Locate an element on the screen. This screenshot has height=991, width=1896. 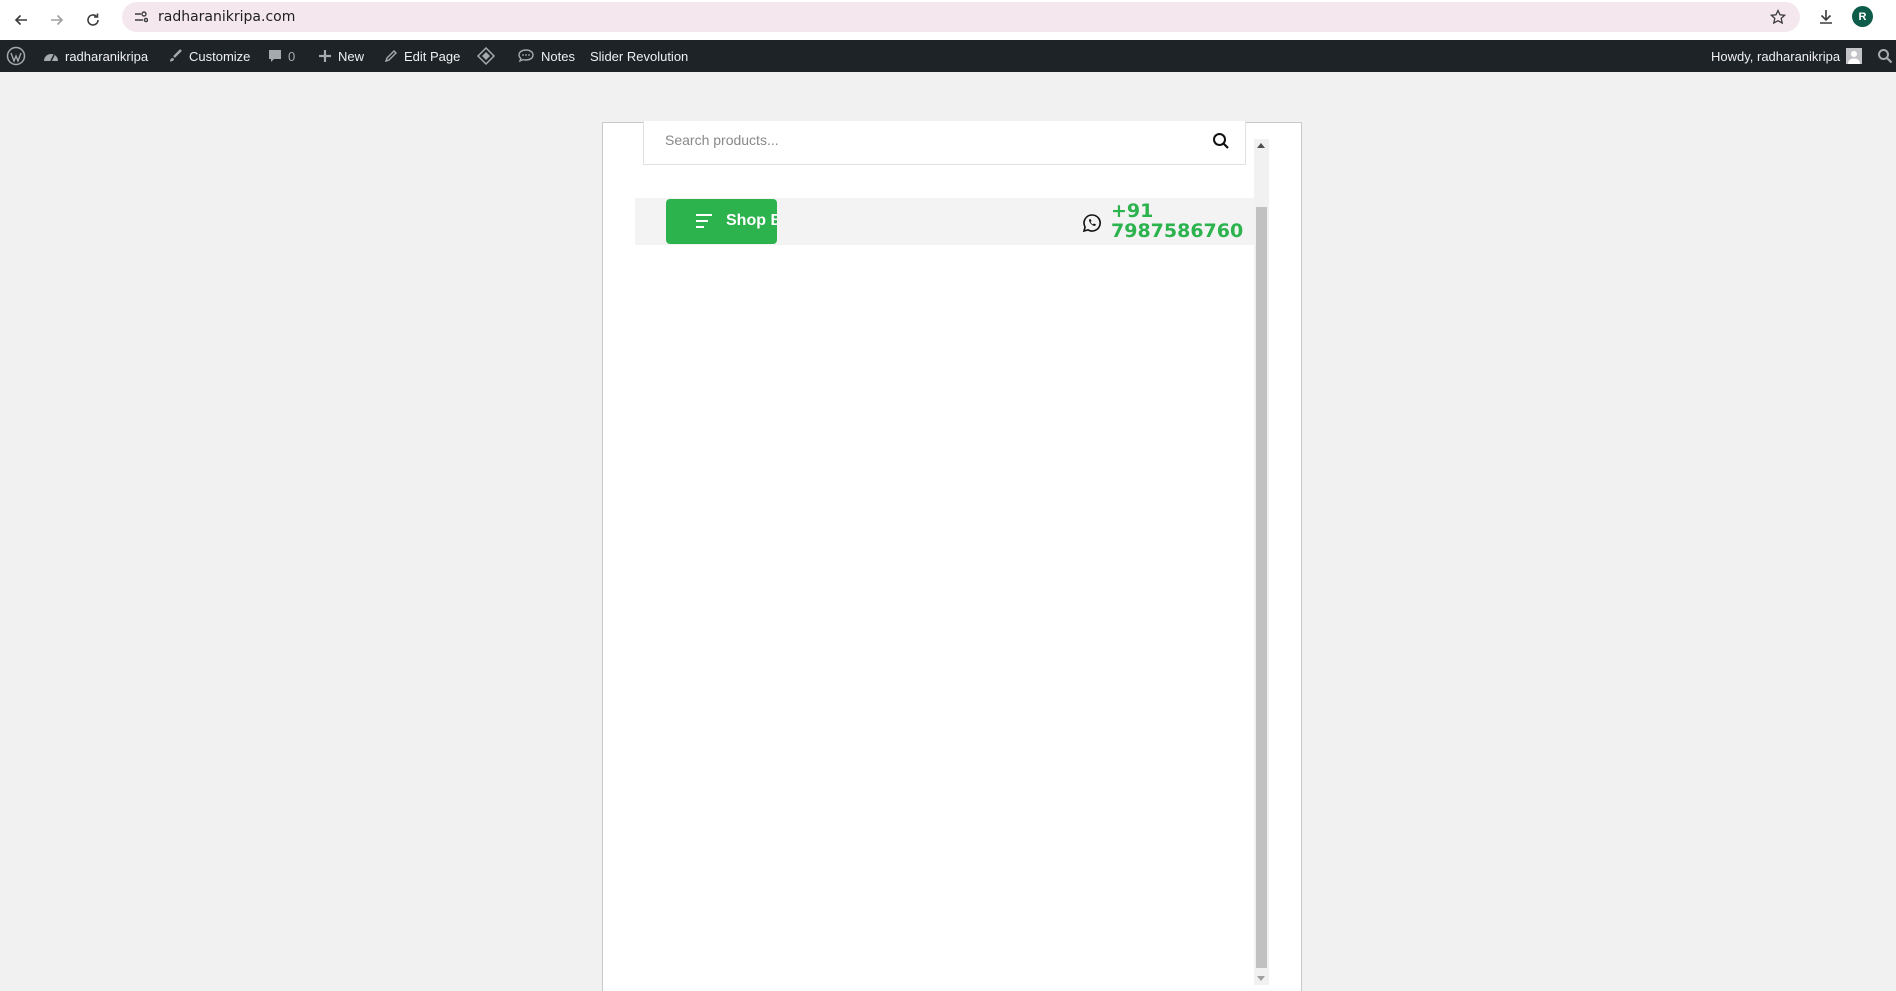
notes-label: Notes is located at coordinates (558, 56).